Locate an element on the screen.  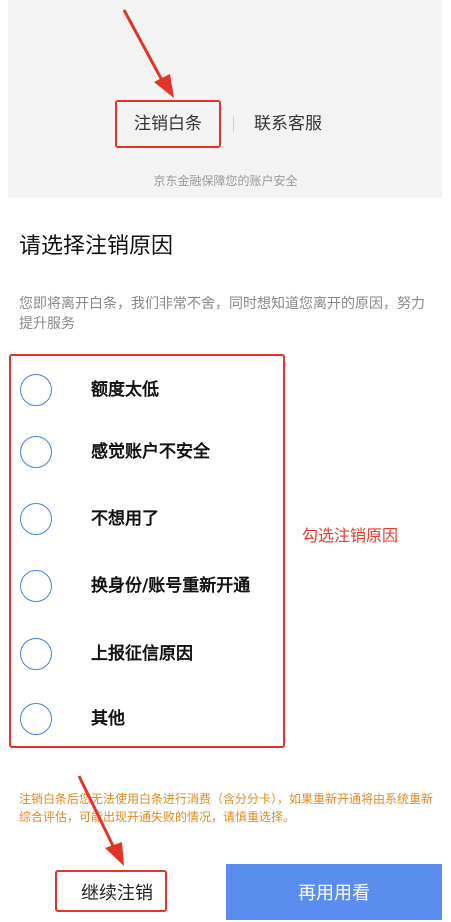
reason-label: 换身份/账号重新开通 is located at coordinates (171, 586).